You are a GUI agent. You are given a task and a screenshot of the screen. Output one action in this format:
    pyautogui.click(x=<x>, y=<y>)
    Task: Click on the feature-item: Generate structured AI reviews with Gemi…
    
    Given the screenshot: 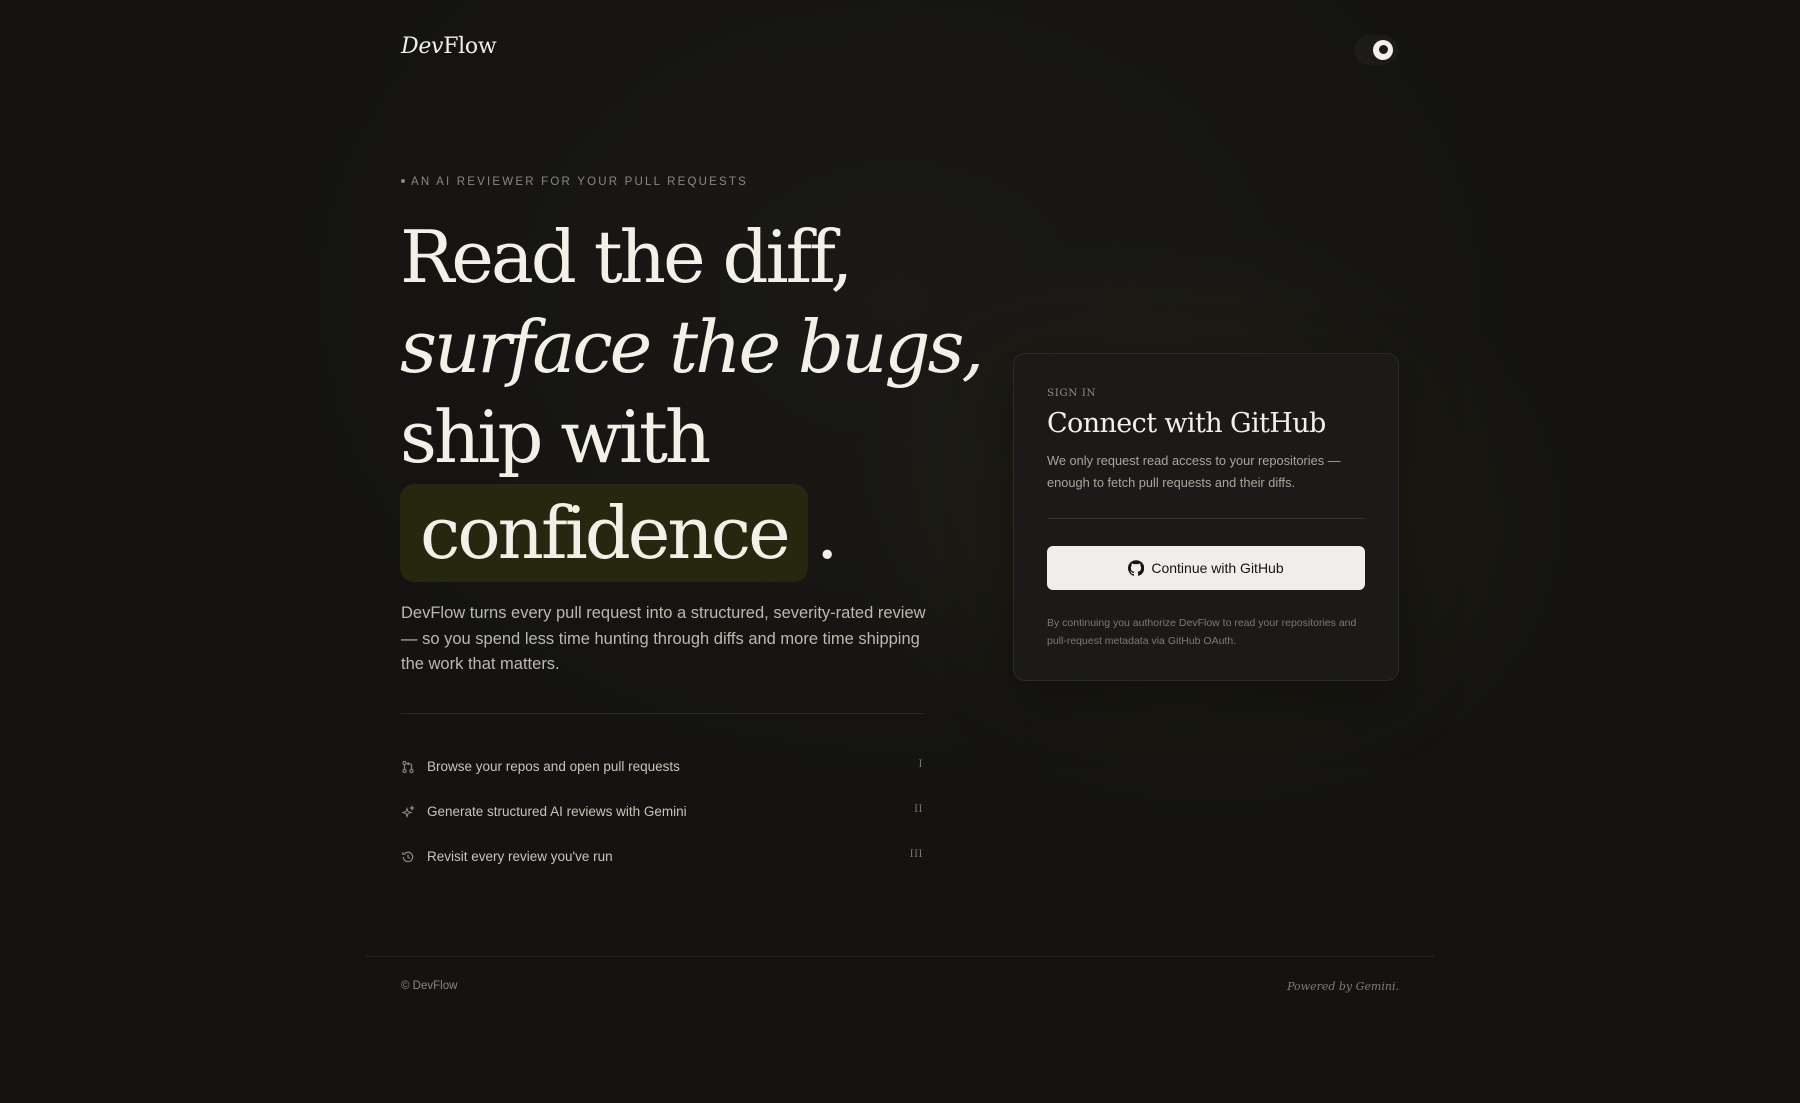 What is the action you would take?
    pyautogui.click(x=662, y=811)
    